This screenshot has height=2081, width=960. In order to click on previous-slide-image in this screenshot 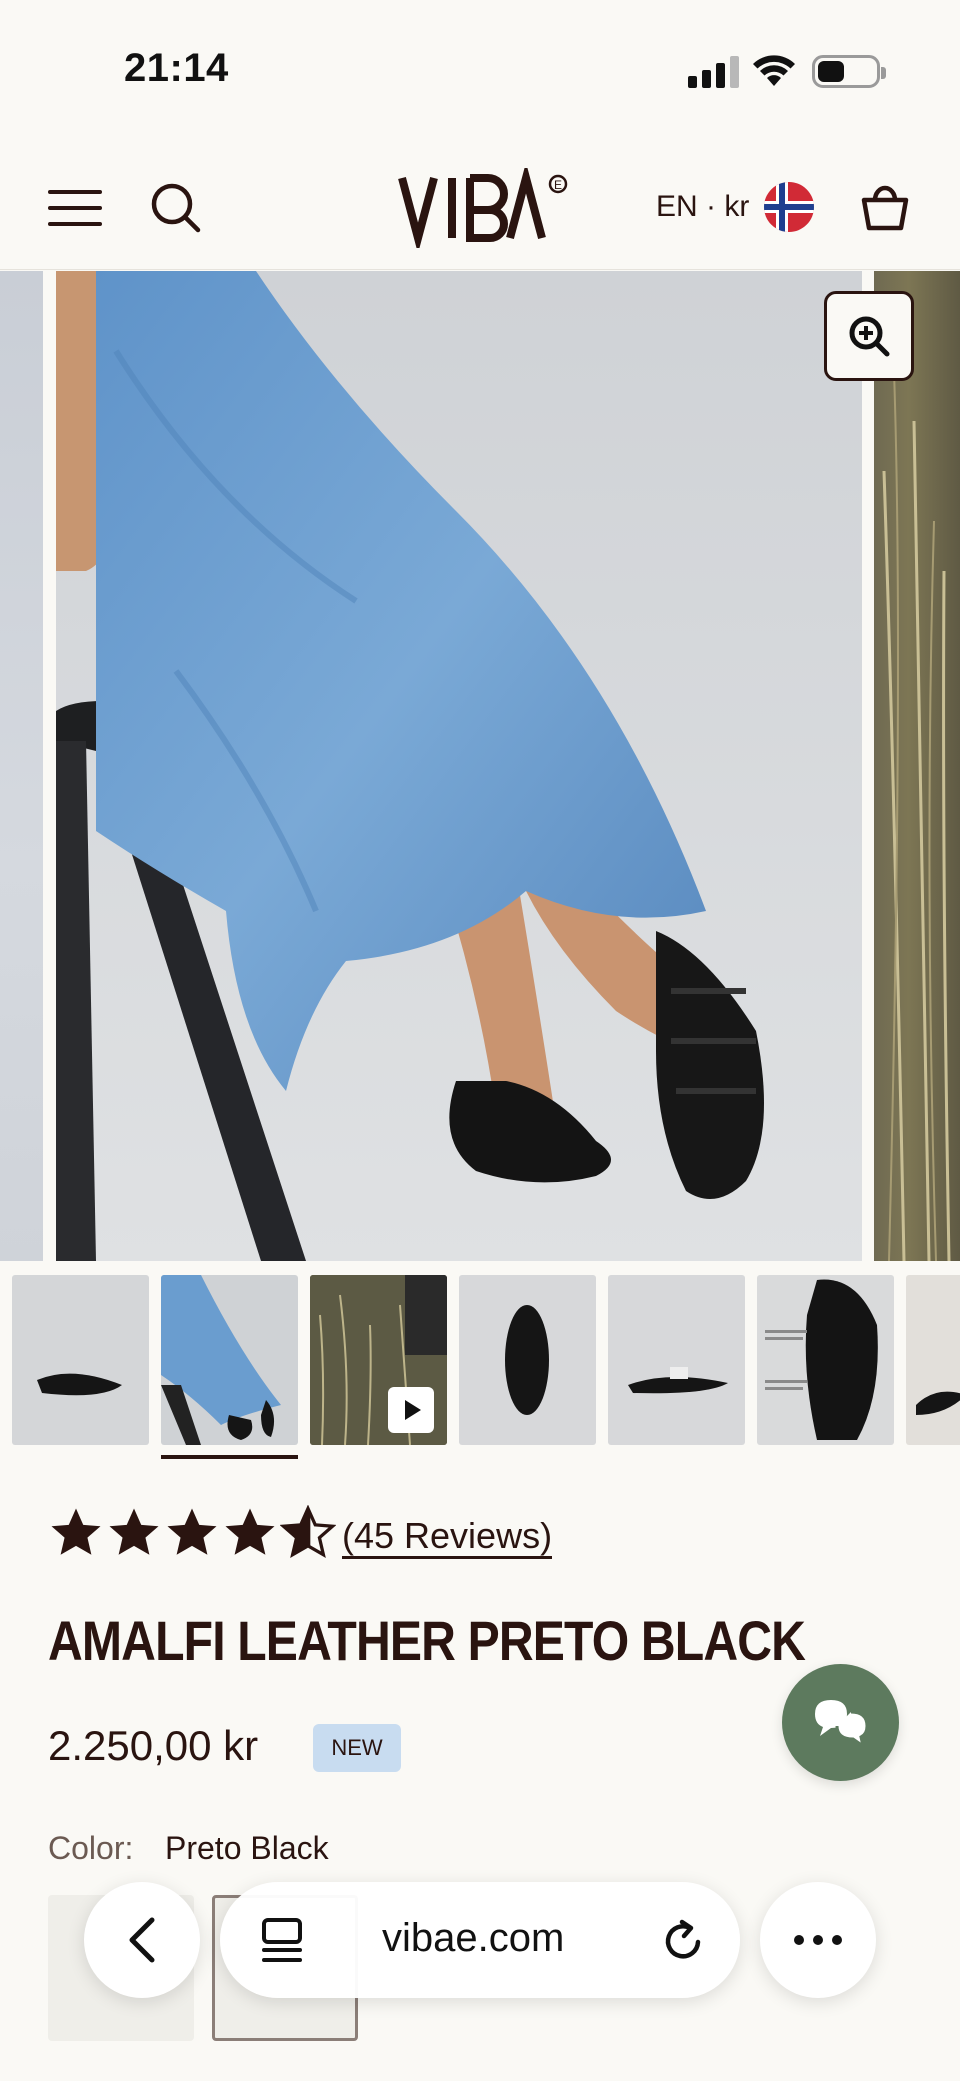, I will do `click(21, 766)`.